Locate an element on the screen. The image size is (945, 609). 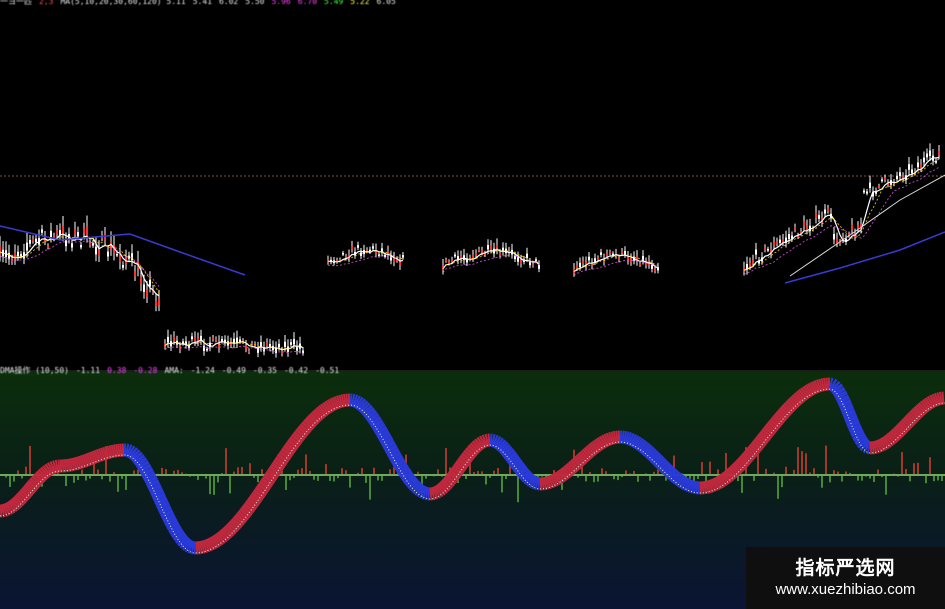
ma-info-value-0: 一ヨ一匹 is located at coordinates (16, 3).